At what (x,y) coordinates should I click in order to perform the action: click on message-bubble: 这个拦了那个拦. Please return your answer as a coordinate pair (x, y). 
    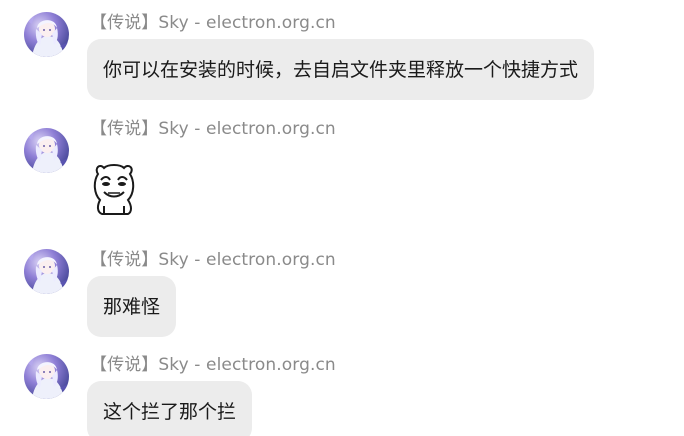
    Looking at the image, I should click on (170, 408).